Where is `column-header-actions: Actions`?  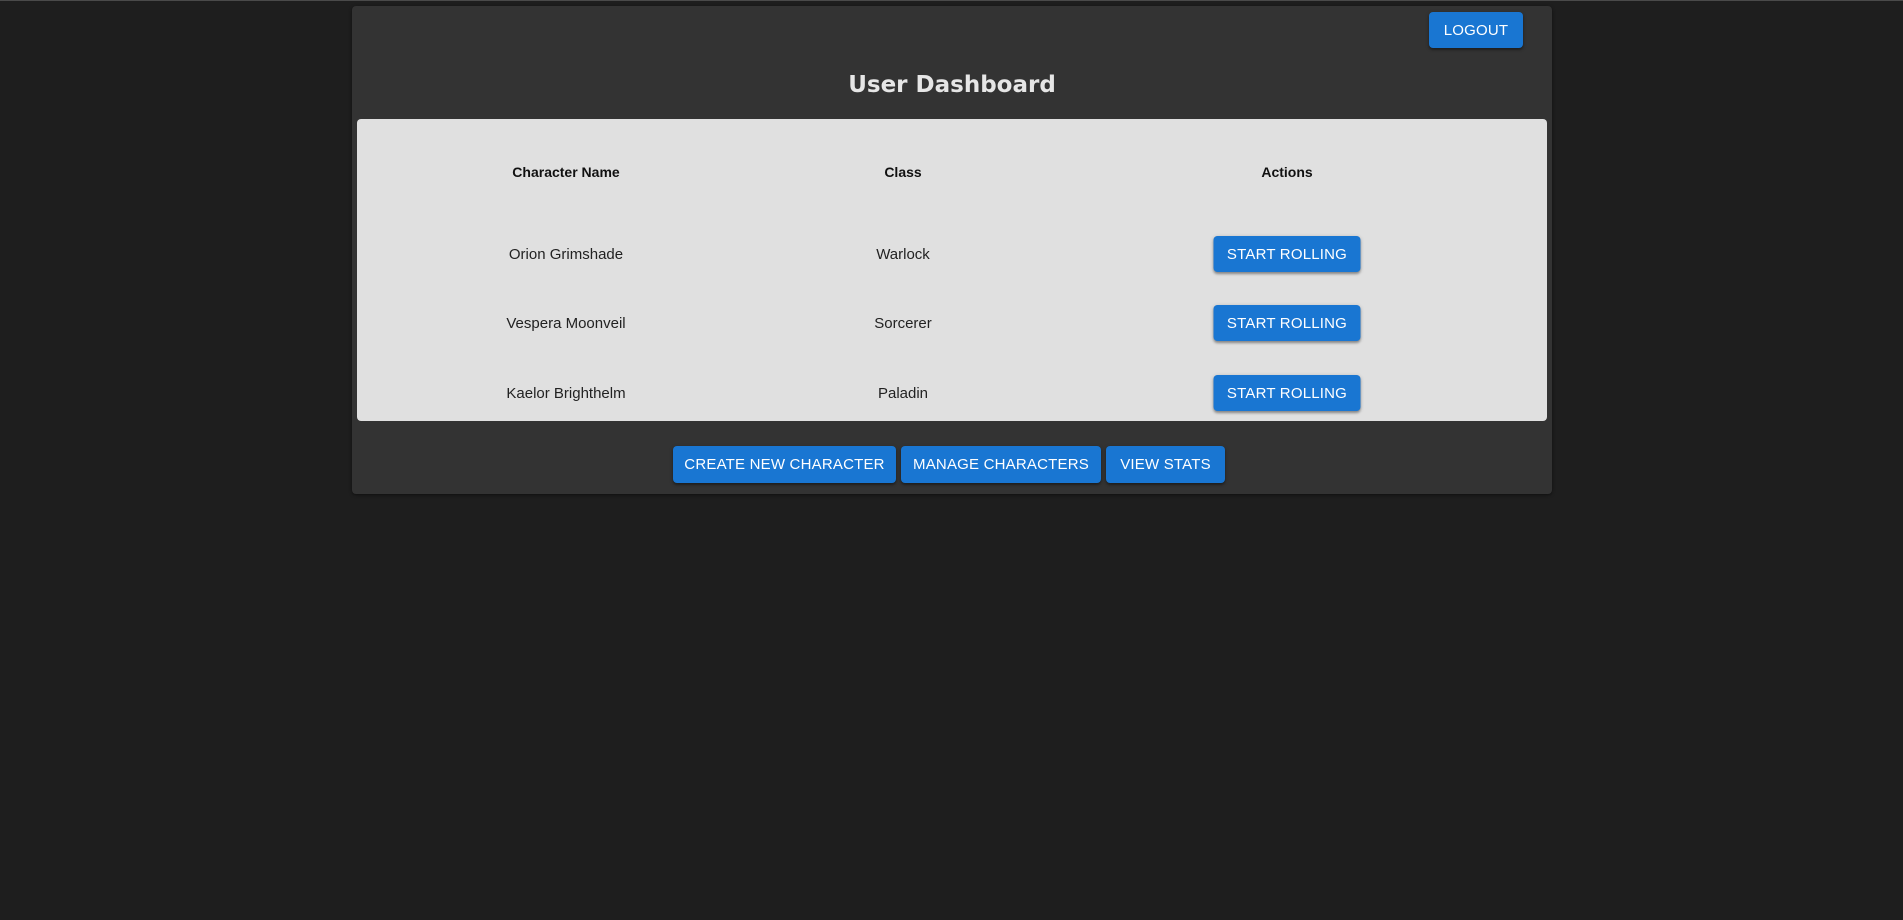 column-header-actions: Actions is located at coordinates (1287, 172).